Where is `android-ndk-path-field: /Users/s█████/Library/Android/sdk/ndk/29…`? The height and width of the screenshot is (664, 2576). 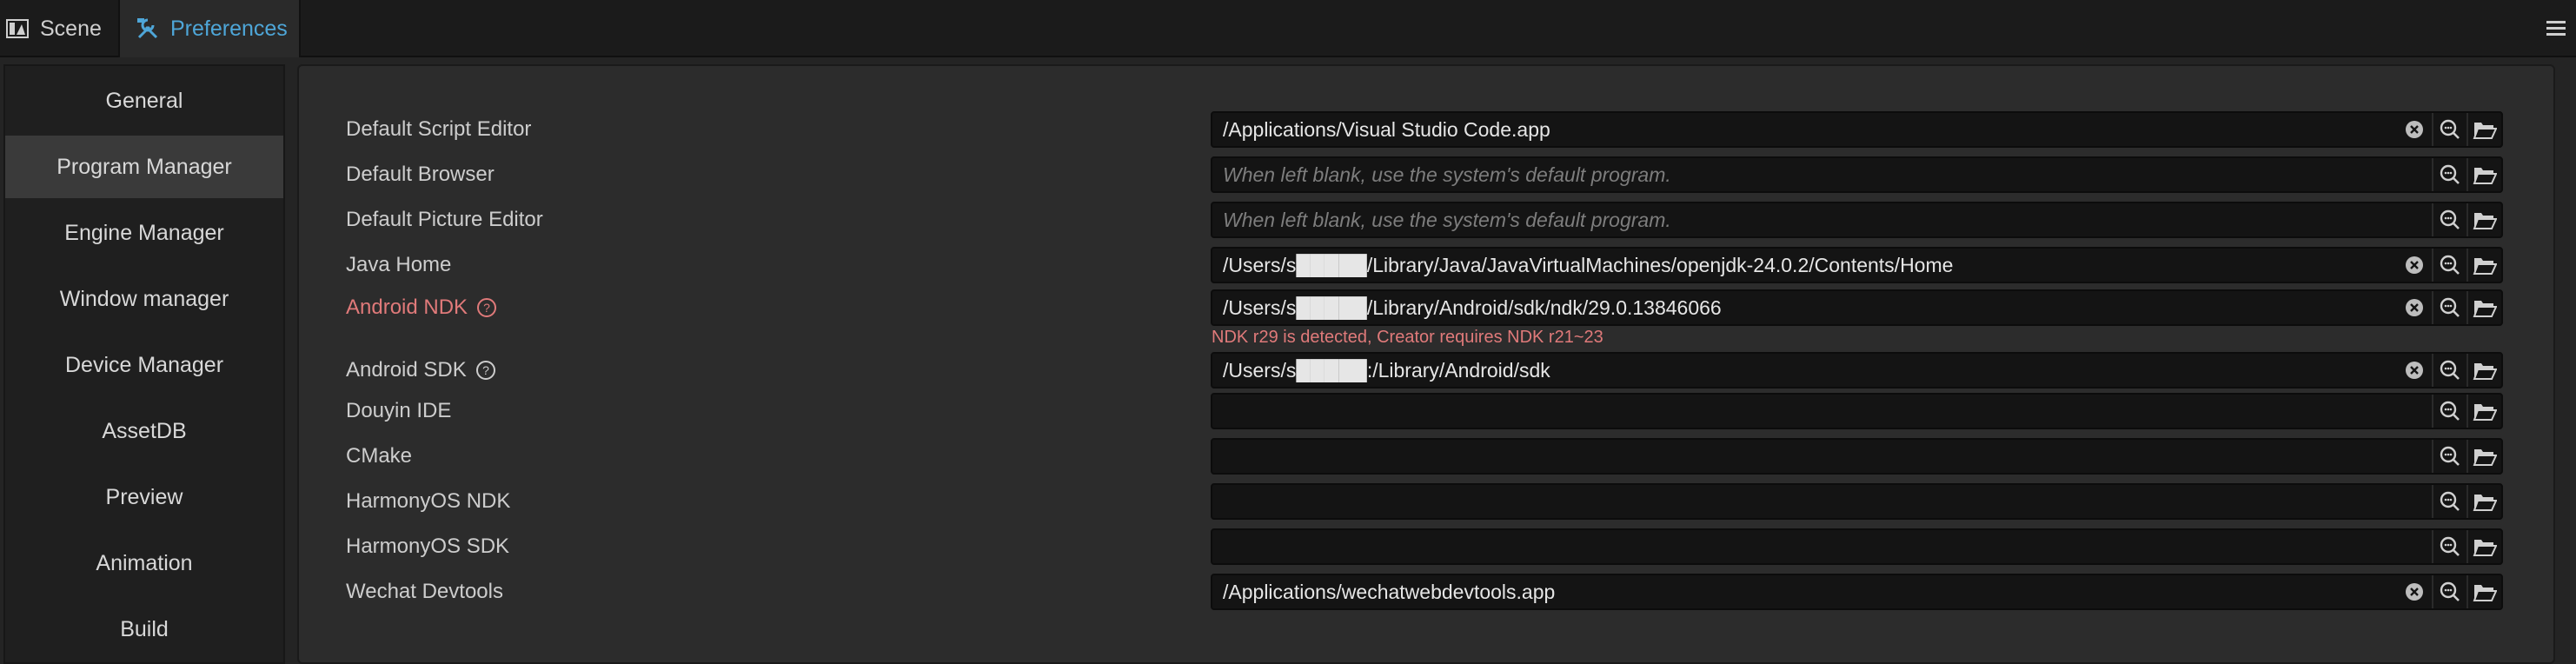
android-ndk-path-field: /Users/s█████/Library/Android/sdk/ndk/29… is located at coordinates (1857, 308).